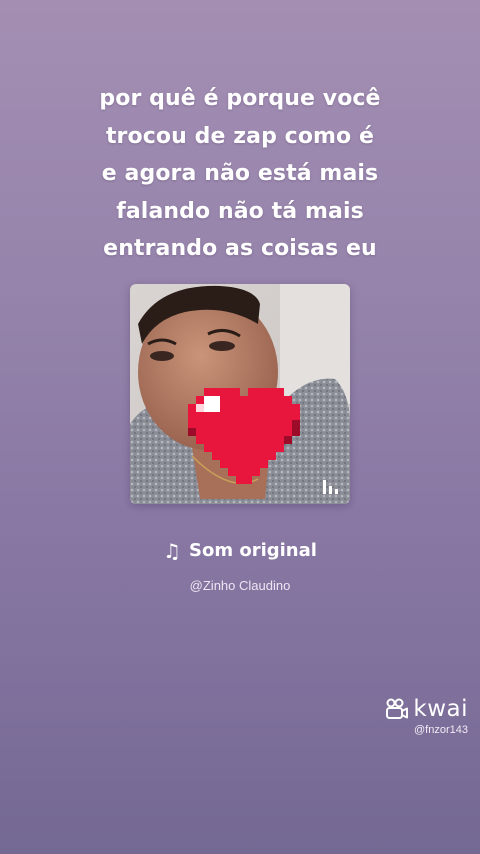  What do you see at coordinates (252, 550) in the screenshot?
I see `sound-title: Som original` at bounding box center [252, 550].